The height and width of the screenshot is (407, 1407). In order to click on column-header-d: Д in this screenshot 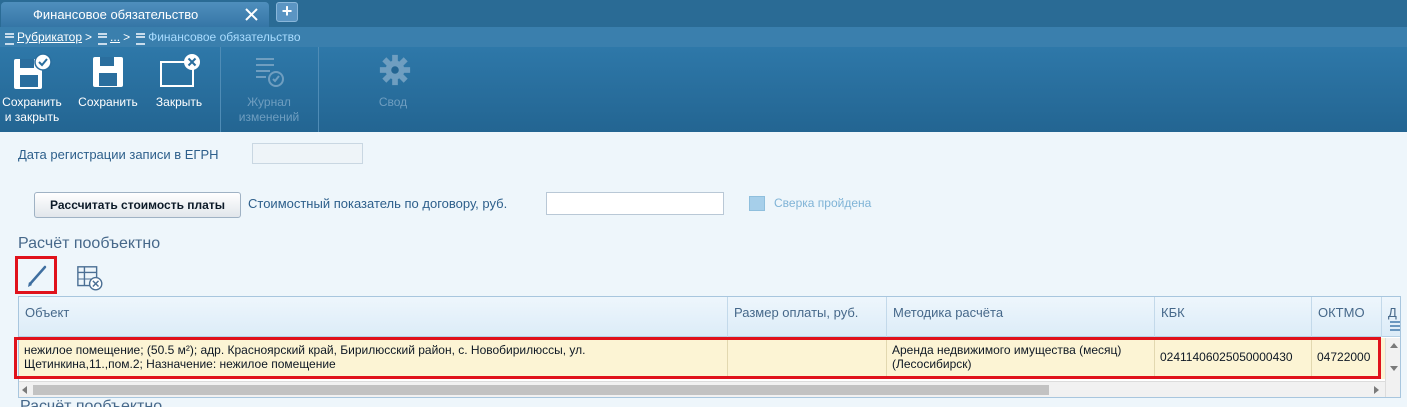, I will do `click(1391, 317)`.